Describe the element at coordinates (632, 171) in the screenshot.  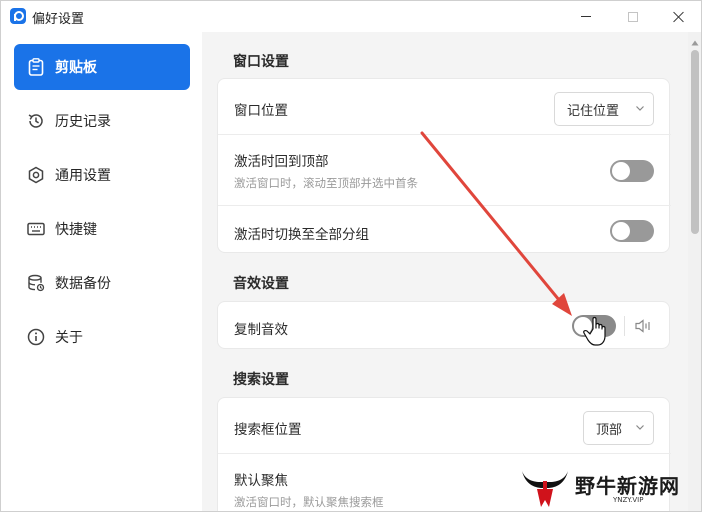
I see `back-to-top-toggle` at that location.